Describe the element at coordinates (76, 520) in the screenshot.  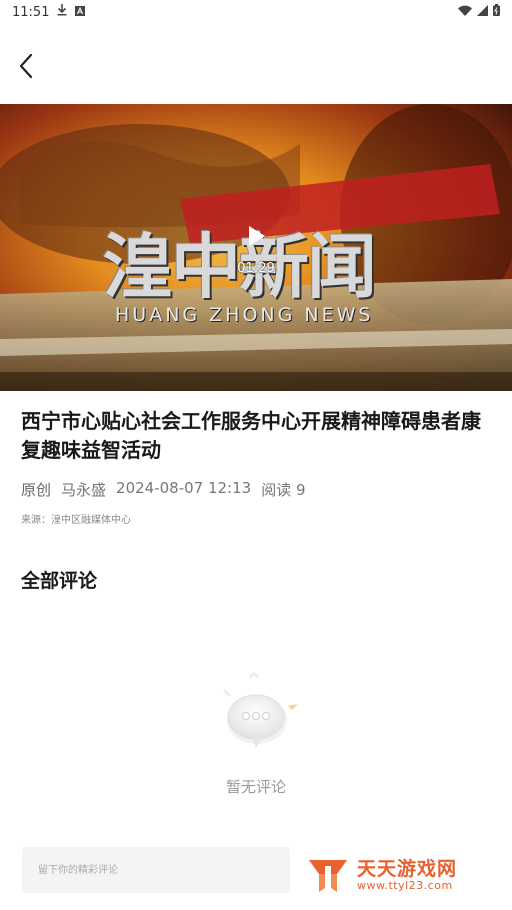
I see `article-source: 来源：湟中区融媒体中心` at that location.